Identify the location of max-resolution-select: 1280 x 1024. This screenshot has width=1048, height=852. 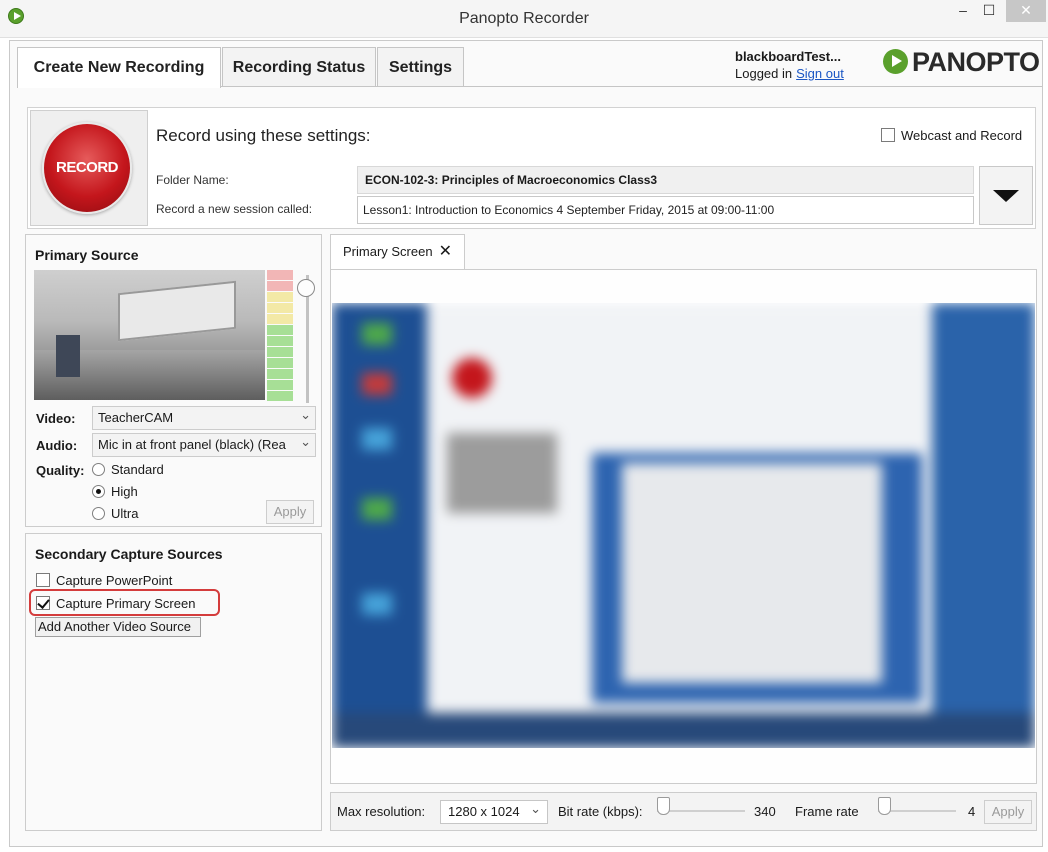
(494, 811).